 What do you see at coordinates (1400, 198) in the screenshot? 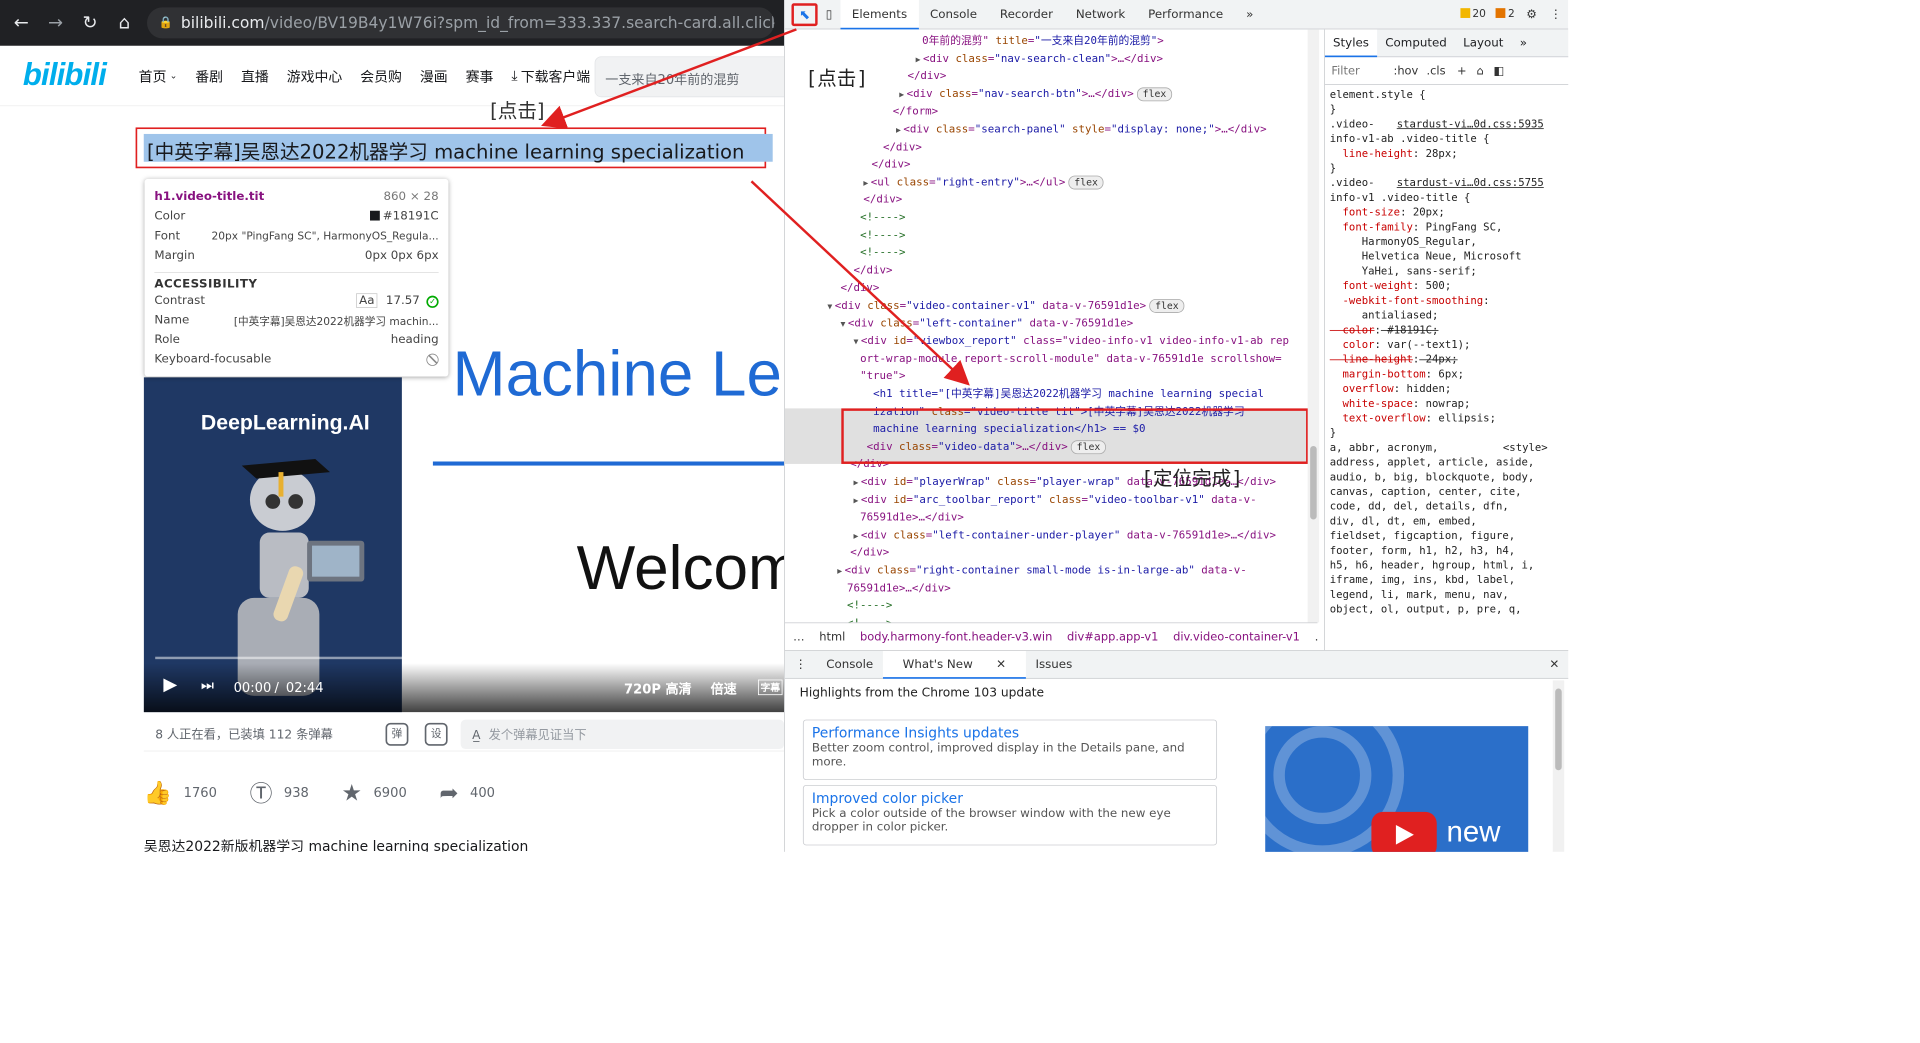
I see `style-line: info-v1 .video-title {` at bounding box center [1400, 198].